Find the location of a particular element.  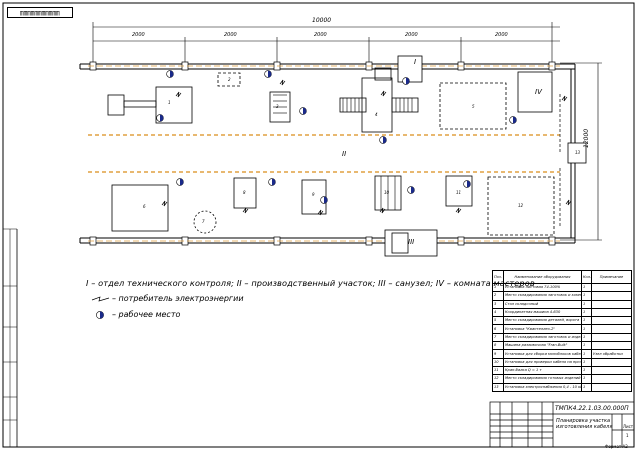

left-stamp-columns is located at coordinates (10, 337).